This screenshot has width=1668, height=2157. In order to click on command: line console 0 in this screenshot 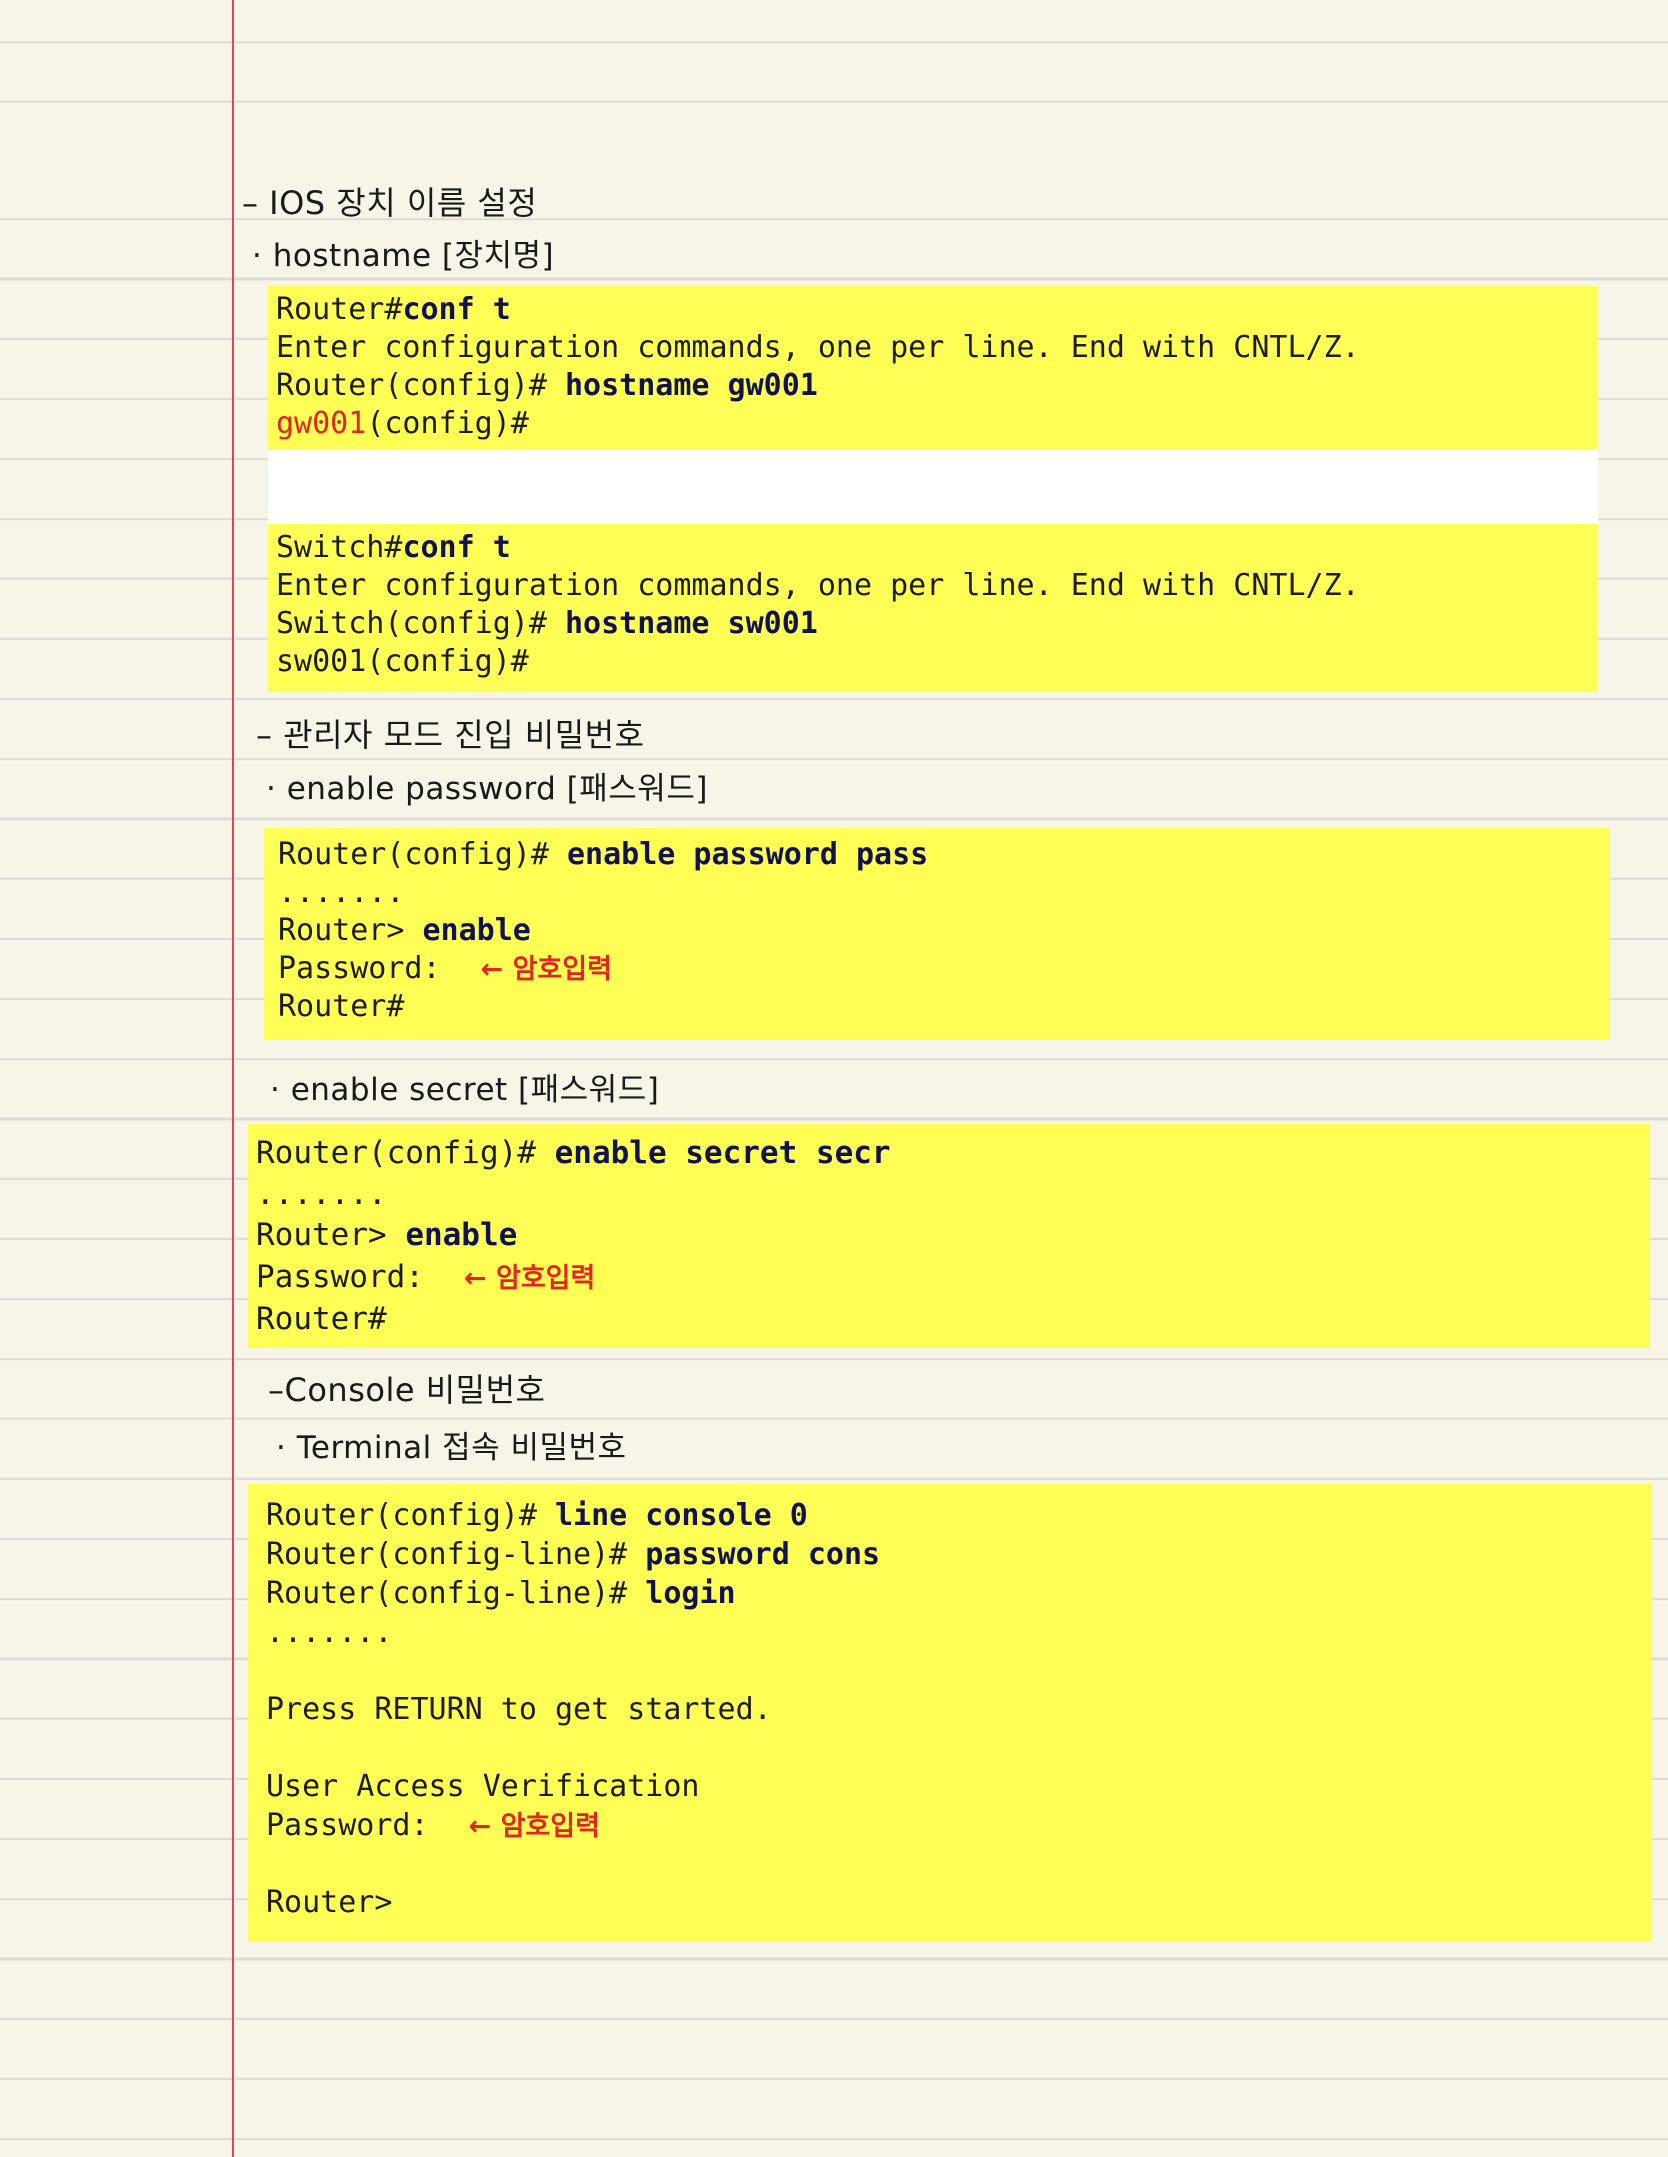, I will do `click(681, 1515)`.